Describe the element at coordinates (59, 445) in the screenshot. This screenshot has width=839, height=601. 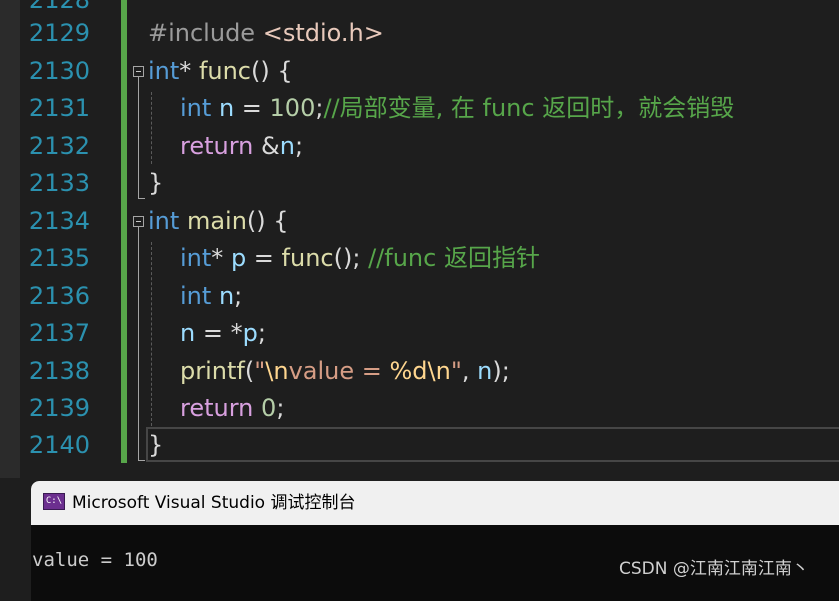
I see `line-number: 2140` at that location.